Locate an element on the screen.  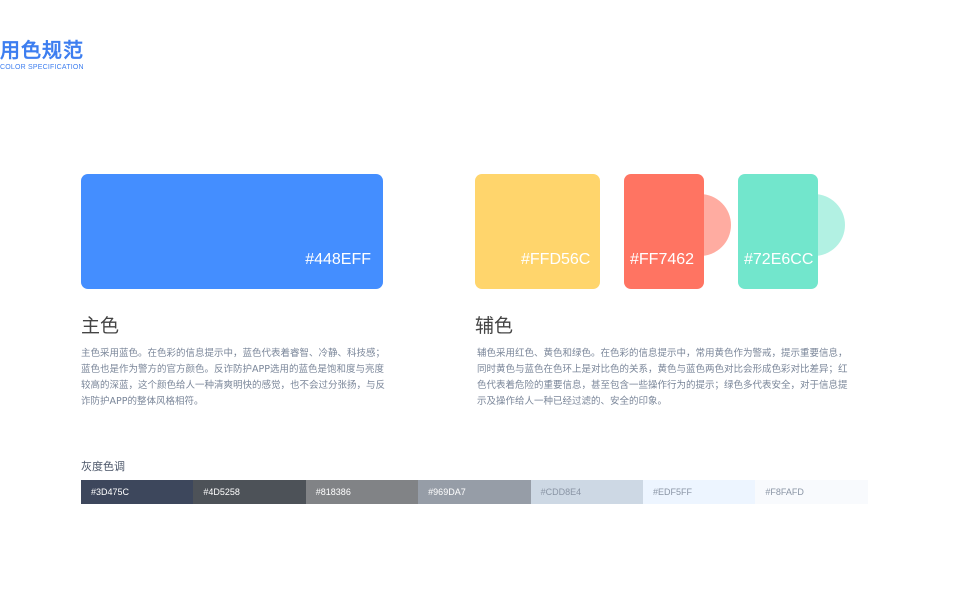
gray-section-title: 灰度色调 is located at coordinates (103, 466).